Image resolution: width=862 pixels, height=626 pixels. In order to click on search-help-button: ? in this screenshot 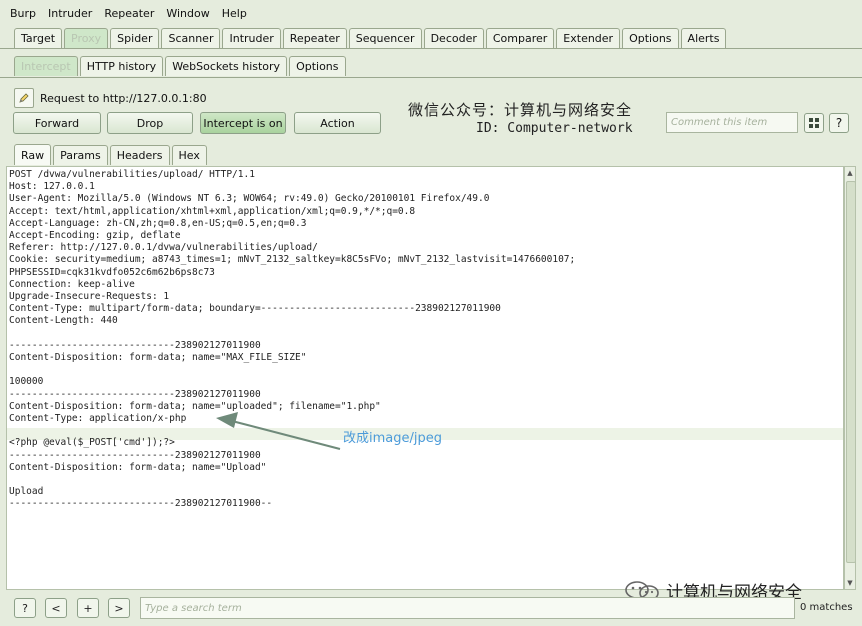, I will do `click(25, 608)`.